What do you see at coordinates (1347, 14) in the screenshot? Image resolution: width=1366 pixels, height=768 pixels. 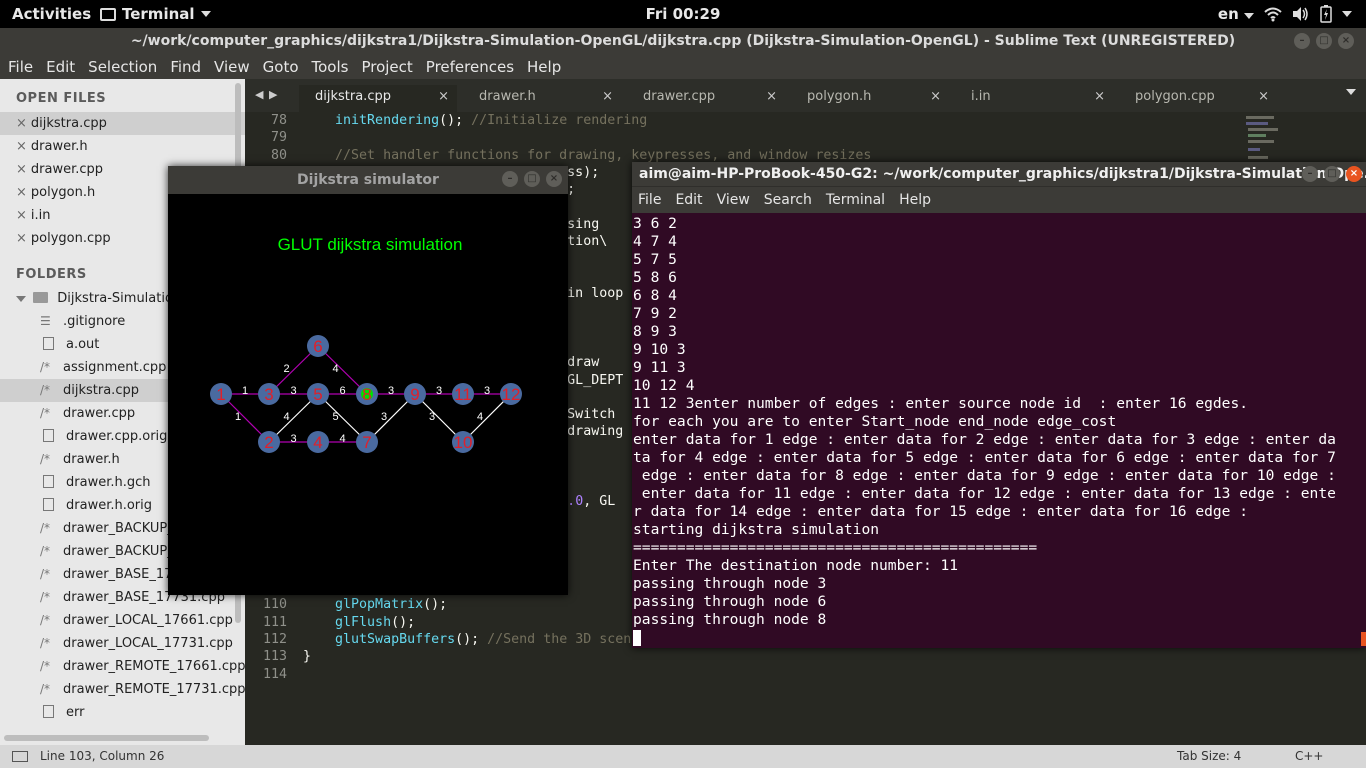 I see `system-menu-chevron-icon` at bounding box center [1347, 14].